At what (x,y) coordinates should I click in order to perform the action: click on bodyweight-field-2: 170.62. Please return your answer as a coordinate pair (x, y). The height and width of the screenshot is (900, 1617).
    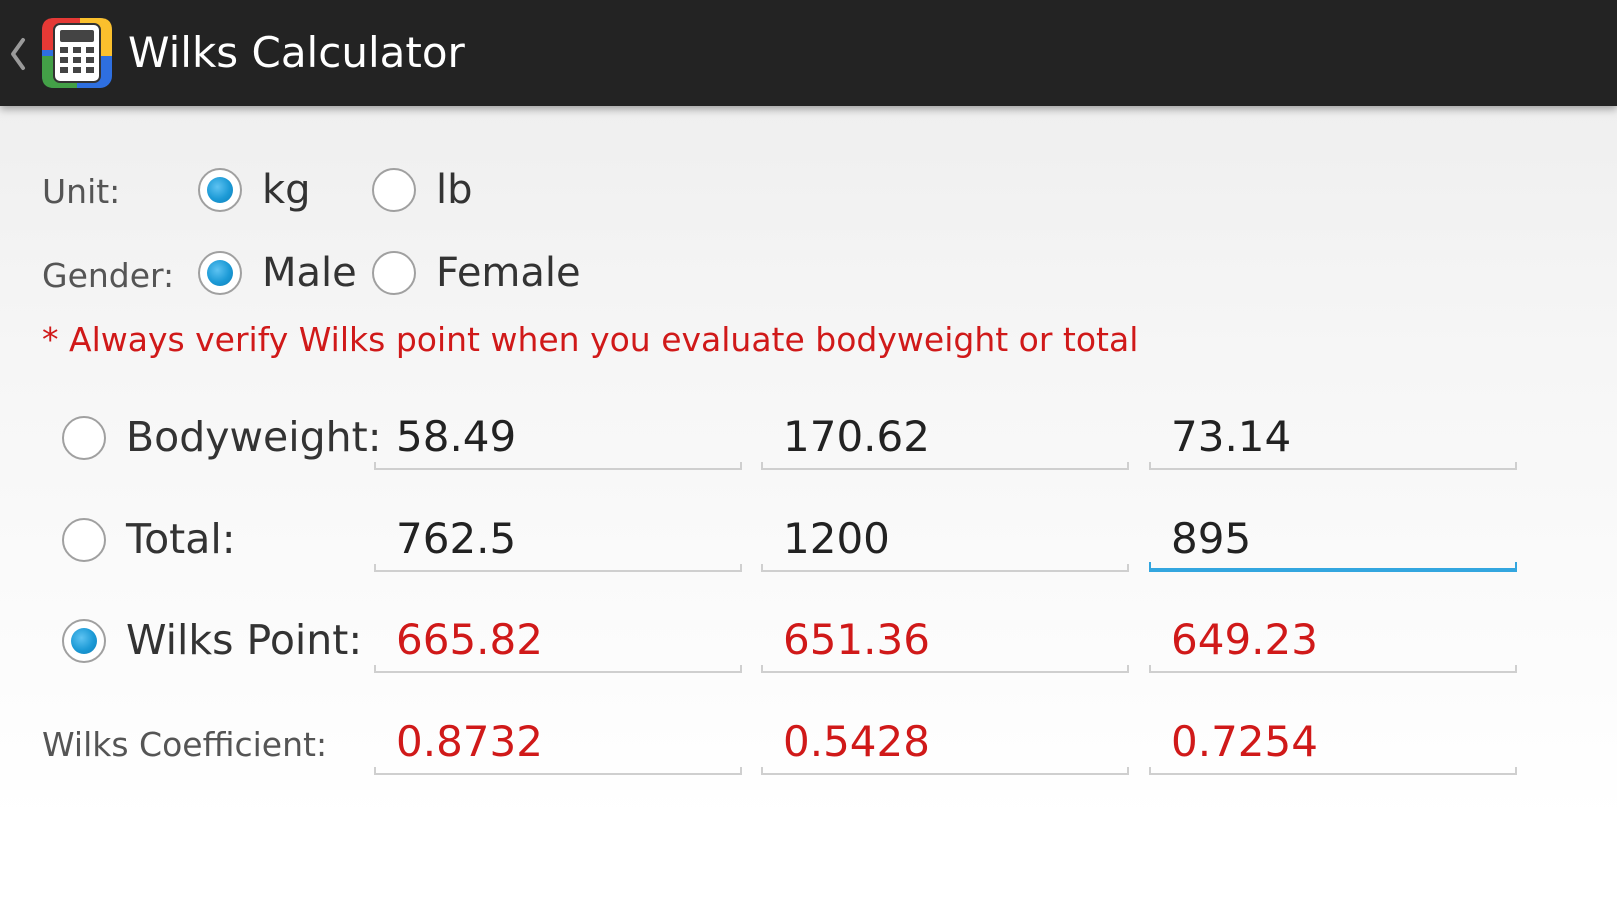
    Looking at the image, I should click on (945, 439).